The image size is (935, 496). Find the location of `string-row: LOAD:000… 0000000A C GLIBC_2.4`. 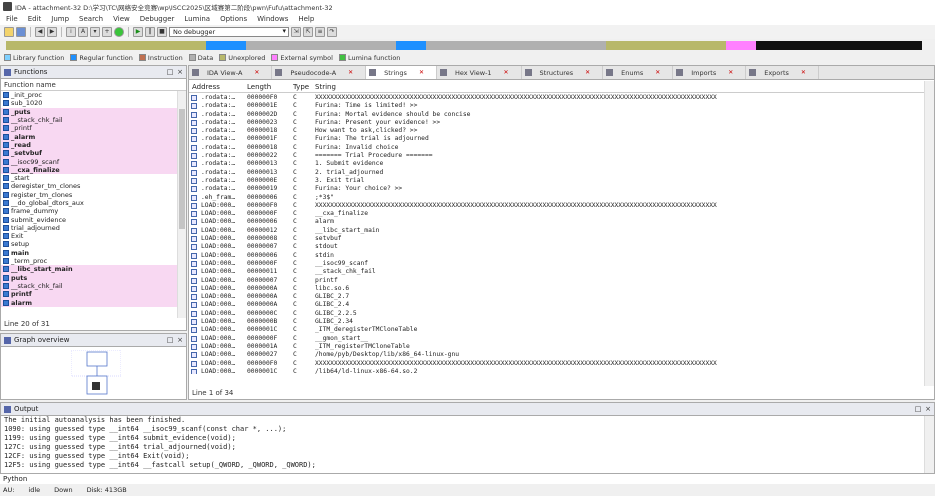

string-row: LOAD:000… 0000000A C GLIBC_2.4 is located at coordinates (556, 305).